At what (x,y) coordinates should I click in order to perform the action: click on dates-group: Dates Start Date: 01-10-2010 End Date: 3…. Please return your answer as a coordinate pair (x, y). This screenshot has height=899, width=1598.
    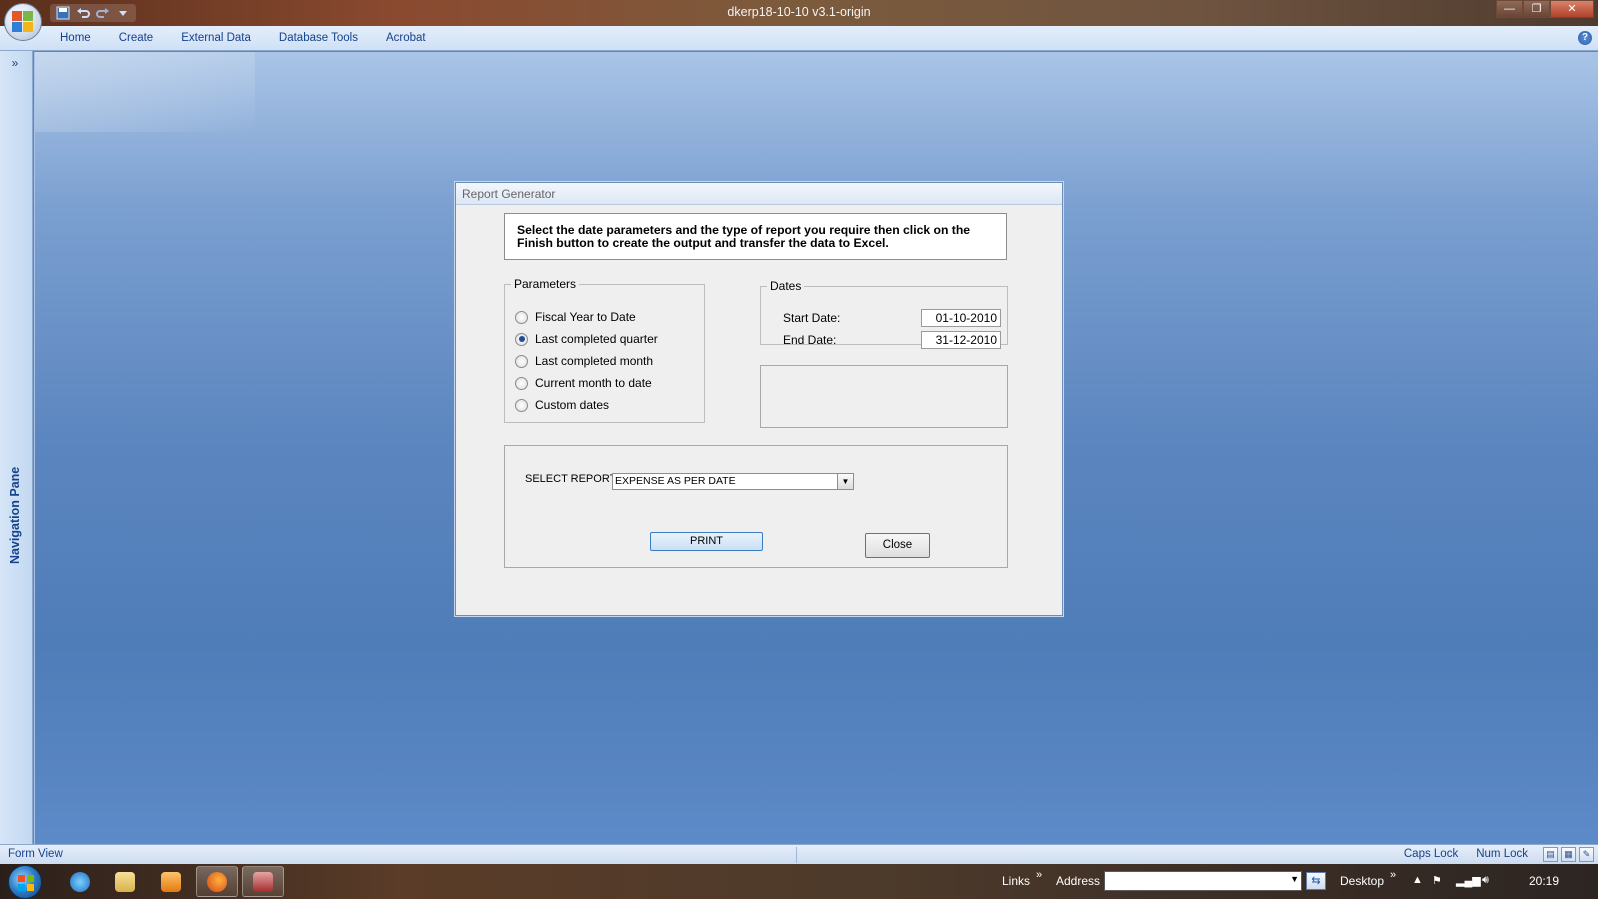
    Looking at the image, I should click on (884, 314).